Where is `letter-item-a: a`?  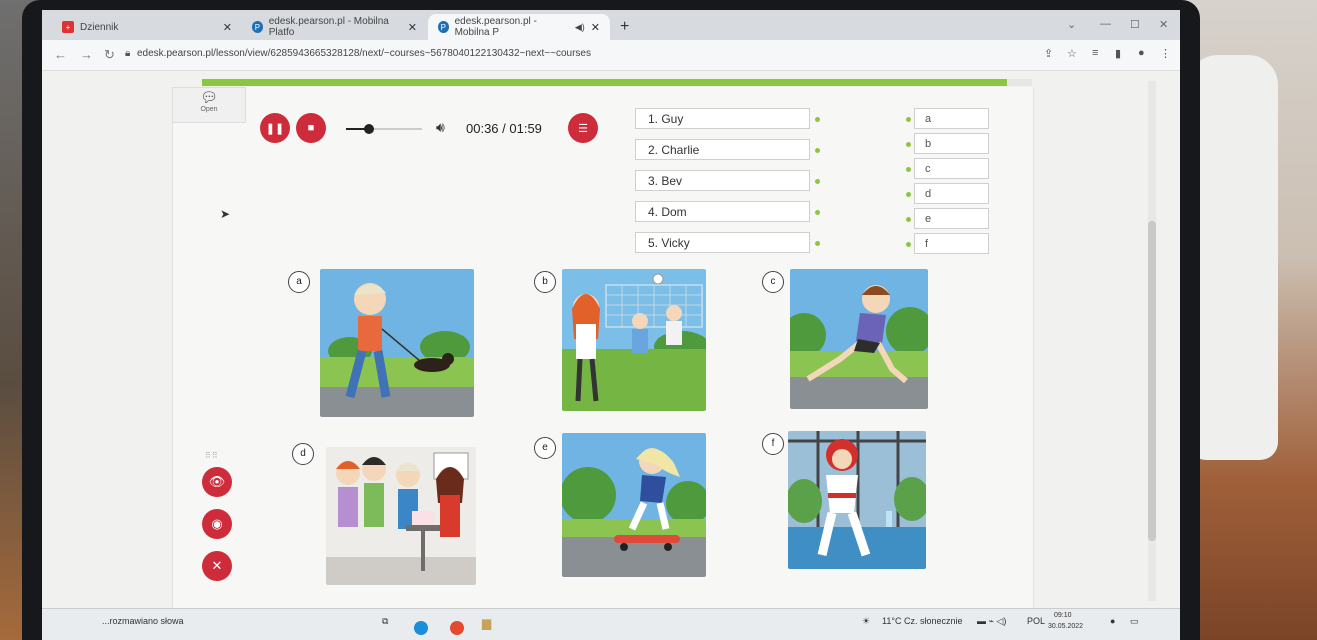
letter-item-a: a is located at coordinates (951, 118).